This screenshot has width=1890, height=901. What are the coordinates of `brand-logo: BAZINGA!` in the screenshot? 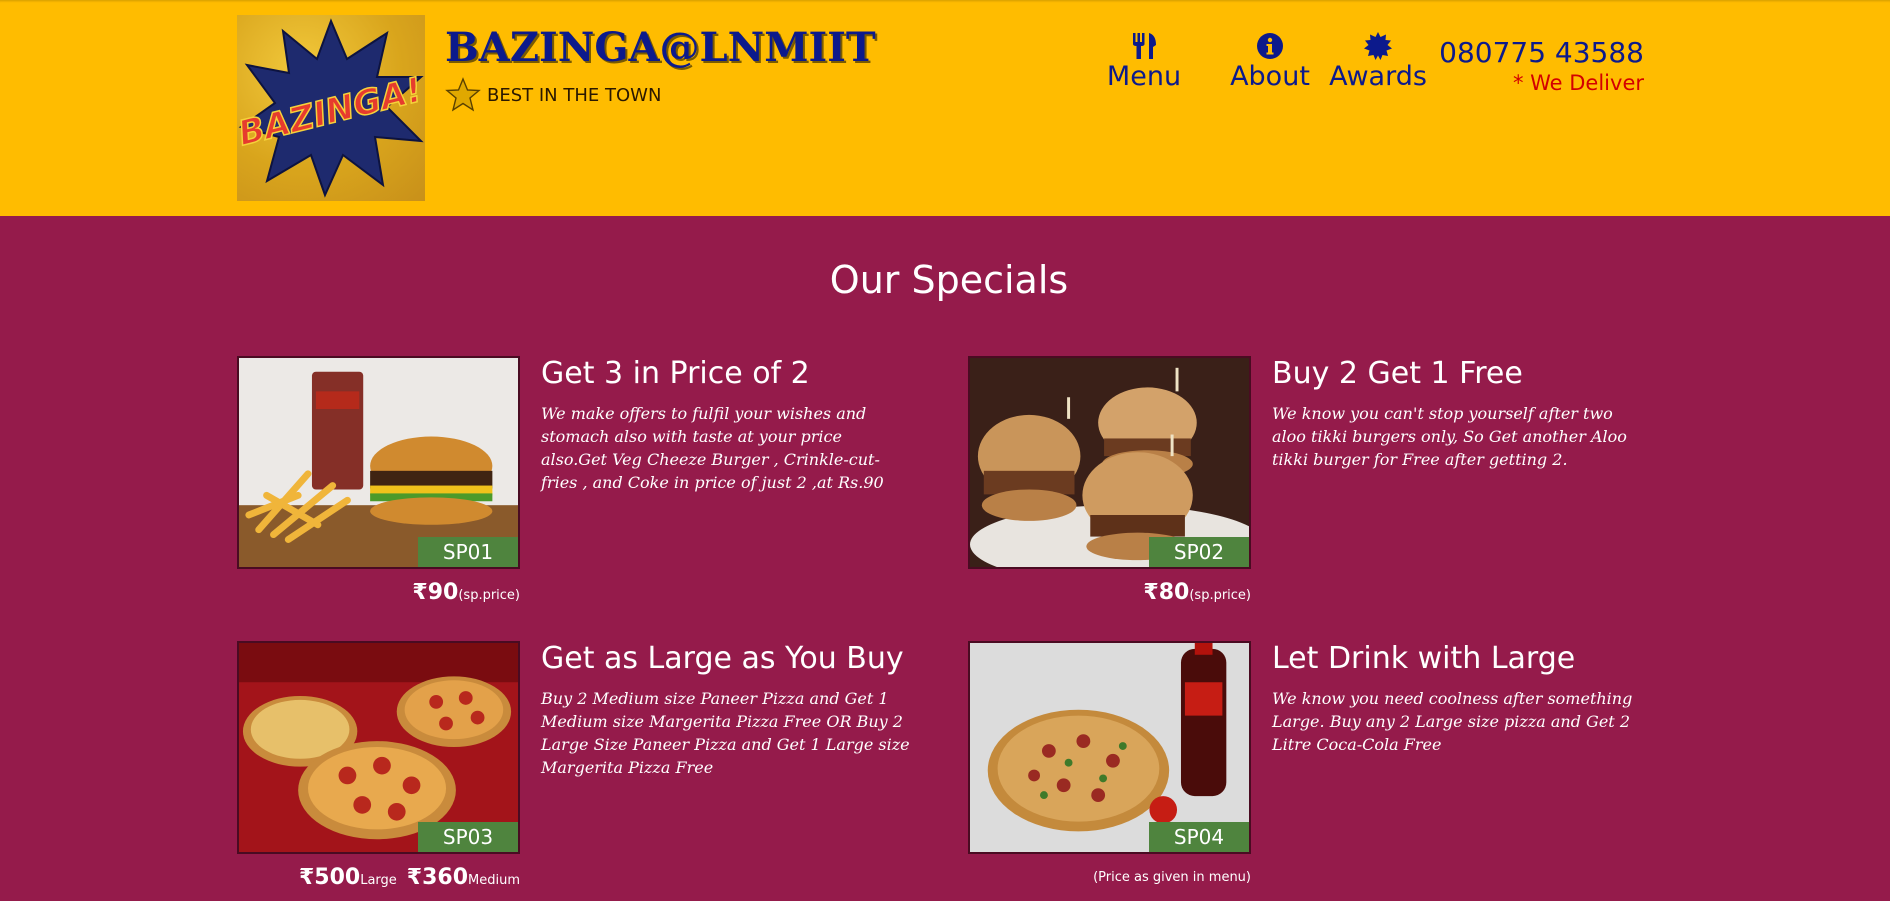 It's located at (331, 108).